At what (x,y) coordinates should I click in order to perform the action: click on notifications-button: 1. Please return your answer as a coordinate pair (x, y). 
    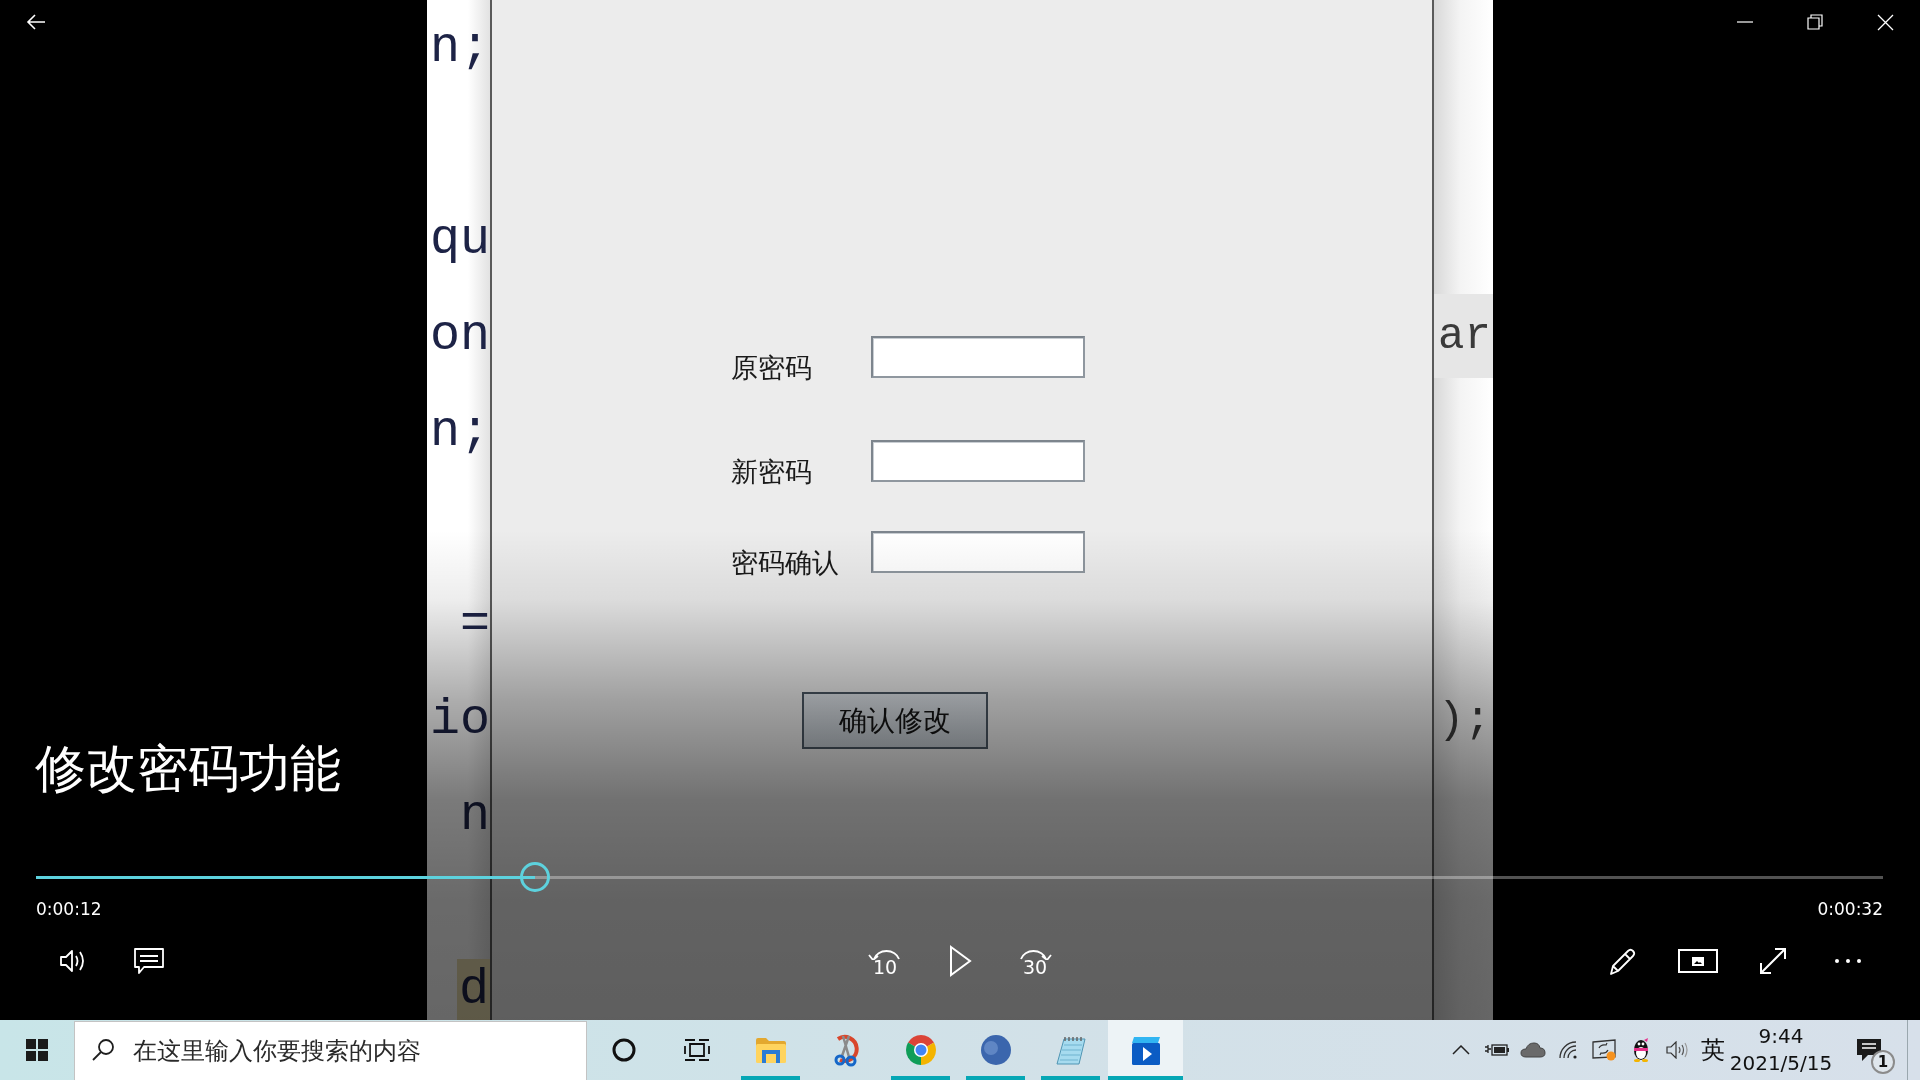
    Looking at the image, I should click on (1869, 1050).